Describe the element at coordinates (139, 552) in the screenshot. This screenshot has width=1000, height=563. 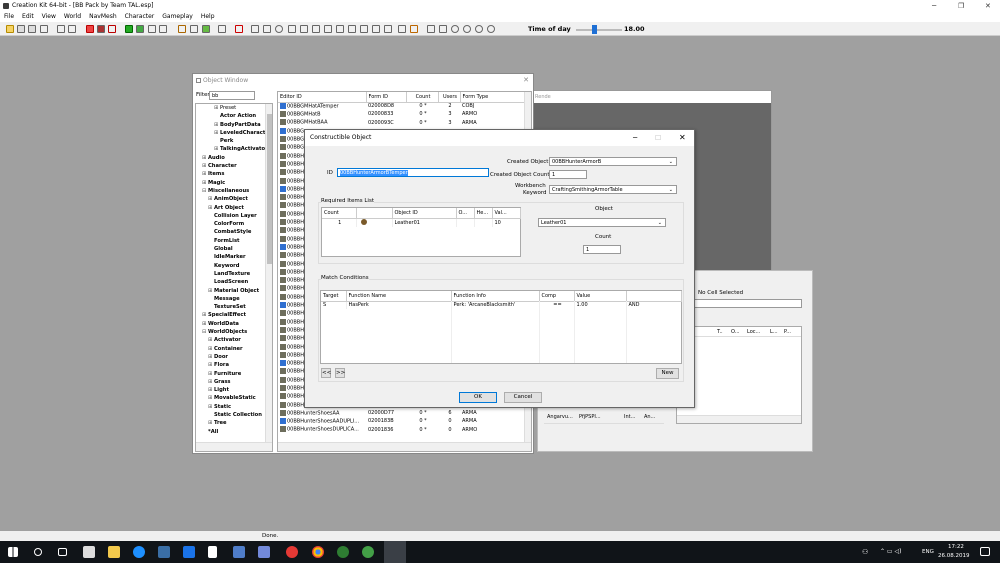
I see `edge-icon` at that location.